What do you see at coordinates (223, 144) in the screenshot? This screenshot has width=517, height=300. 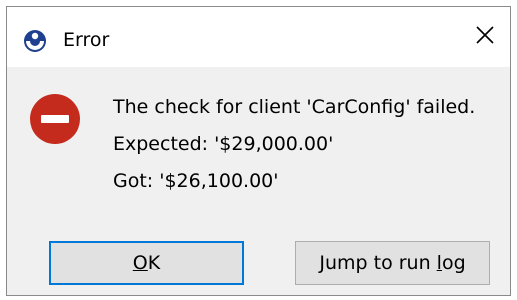 I see `message-line-2: Expected: '$29,000.00'` at bounding box center [223, 144].